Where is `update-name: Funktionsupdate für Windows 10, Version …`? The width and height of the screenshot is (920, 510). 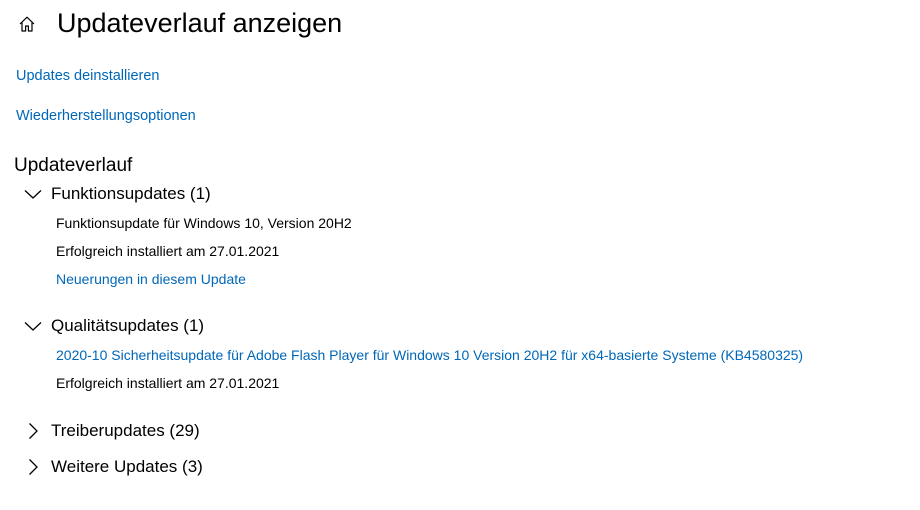 update-name: Funktionsupdate für Windows 10, Version … is located at coordinates (204, 223).